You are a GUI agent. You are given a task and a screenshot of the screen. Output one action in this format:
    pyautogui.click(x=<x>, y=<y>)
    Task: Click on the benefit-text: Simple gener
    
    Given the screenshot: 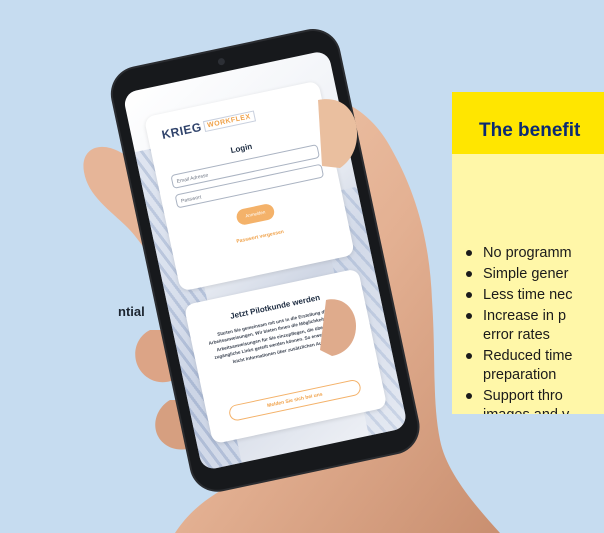 What is the action you would take?
    pyautogui.click(x=526, y=274)
    